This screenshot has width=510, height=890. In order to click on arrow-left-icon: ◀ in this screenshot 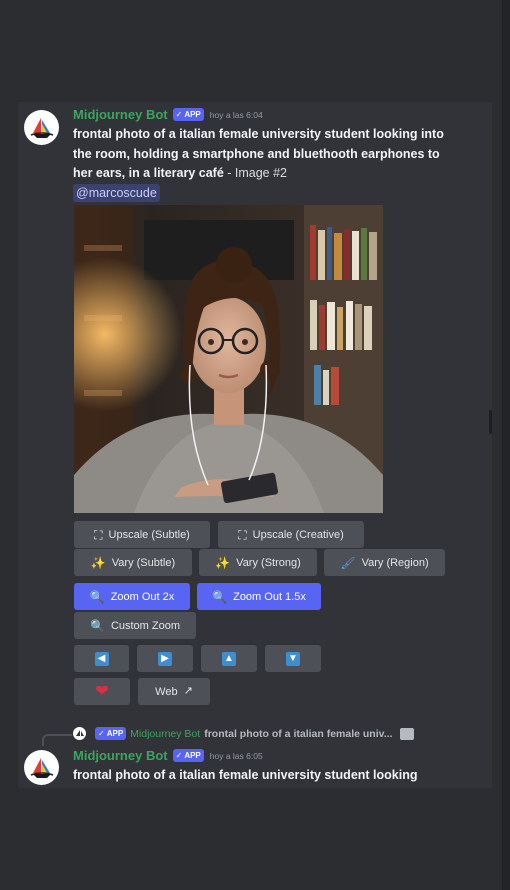, I will do `click(101, 658)`.